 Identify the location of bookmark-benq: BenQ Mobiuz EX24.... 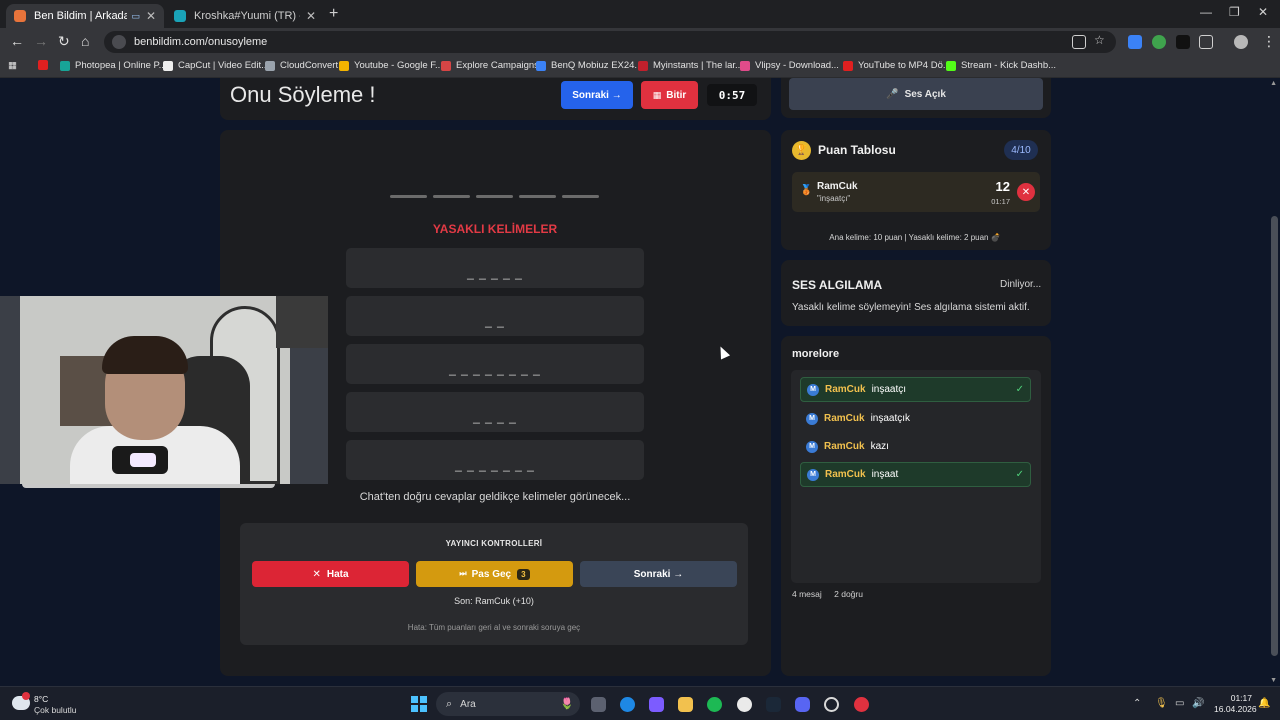
(589, 65).